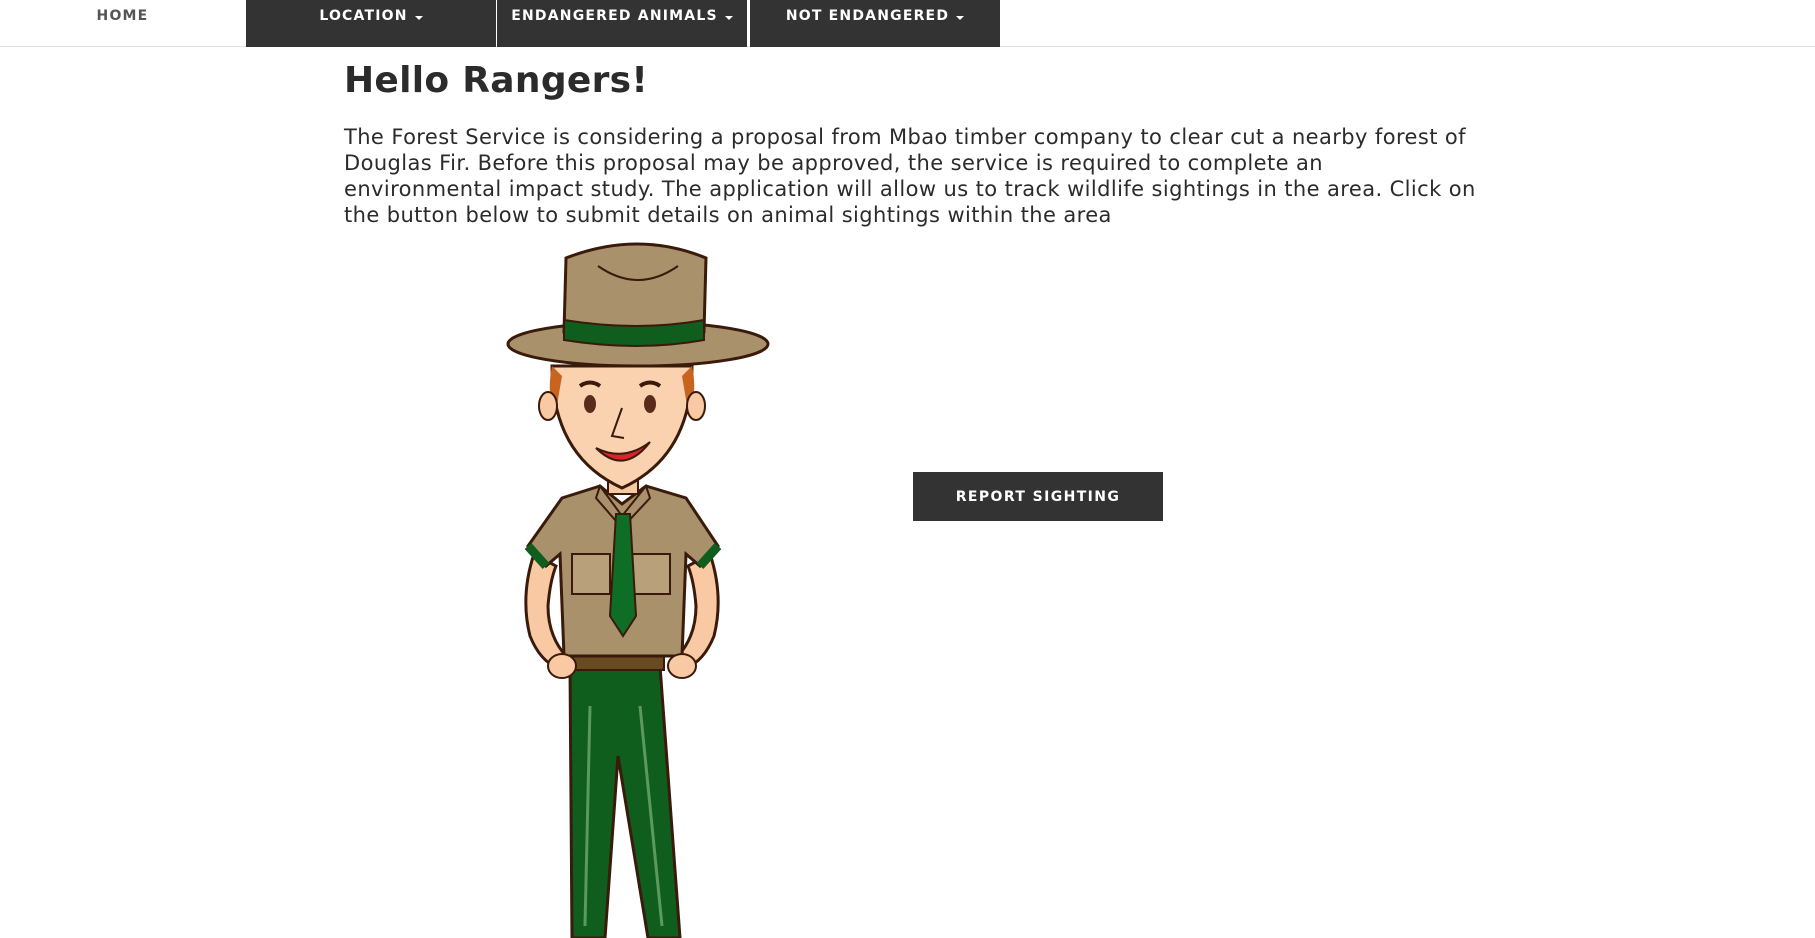 The height and width of the screenshot is (938, 1815). I want to click on nav-endangered-dropdown: ENDANGERED ANIMALS, so click(622, 23).